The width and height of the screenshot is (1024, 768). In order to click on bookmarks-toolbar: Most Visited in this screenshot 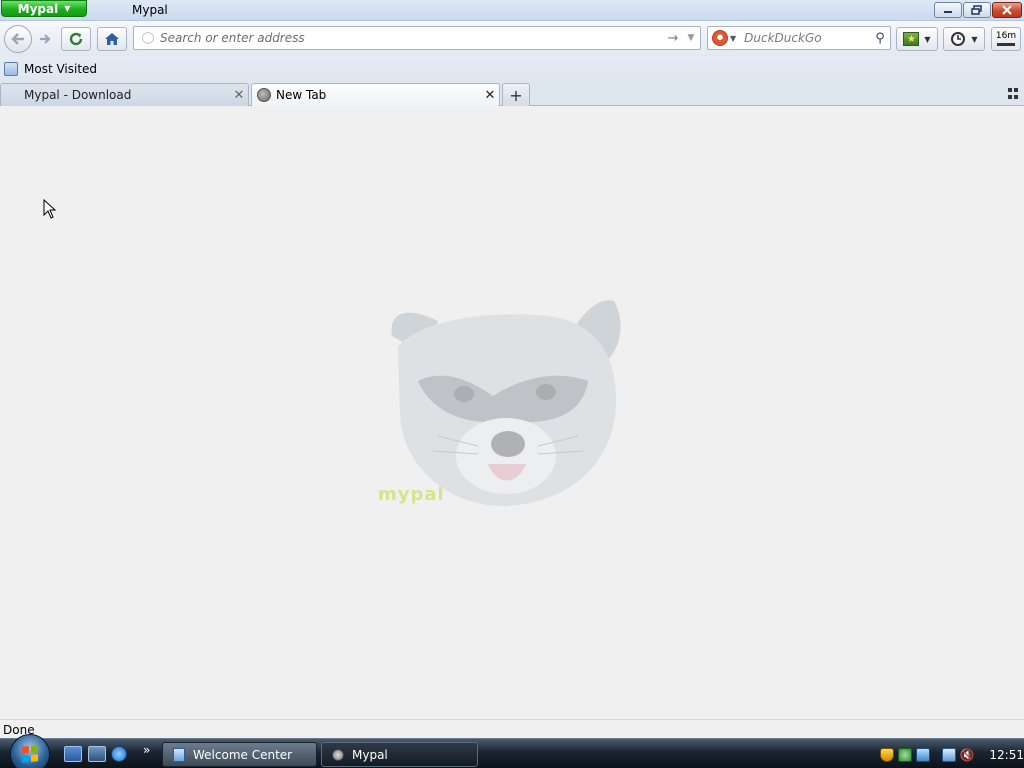, I will do `click(512, 69)`.